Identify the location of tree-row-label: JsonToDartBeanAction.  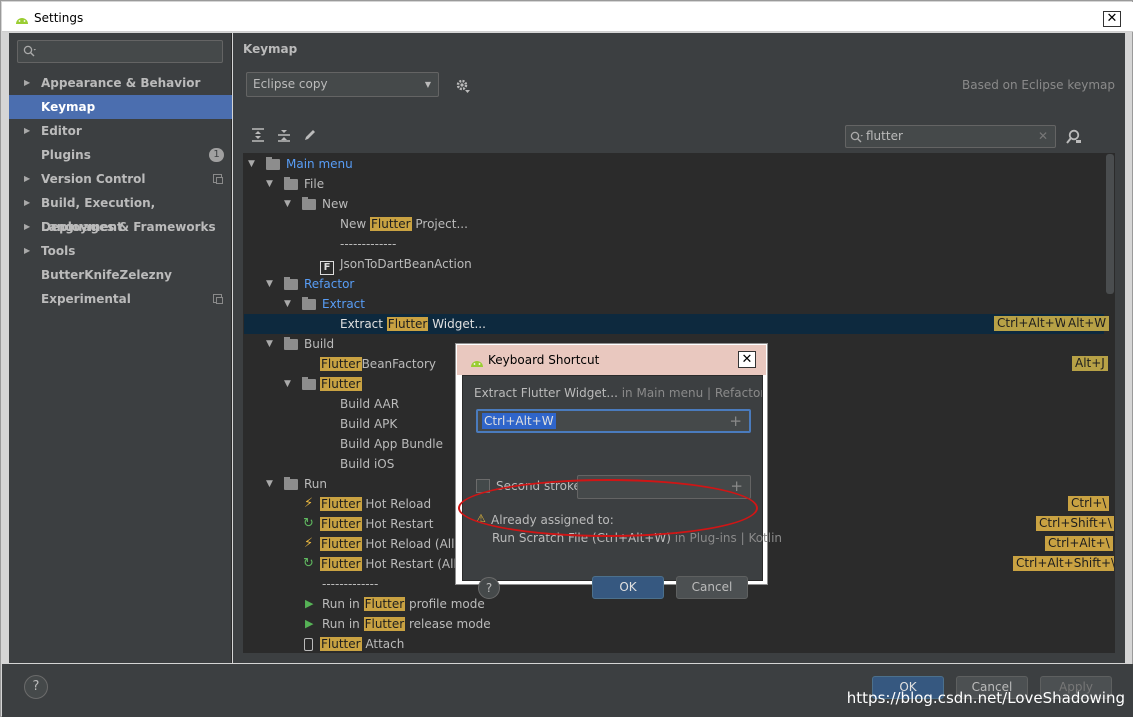
(406, 264).